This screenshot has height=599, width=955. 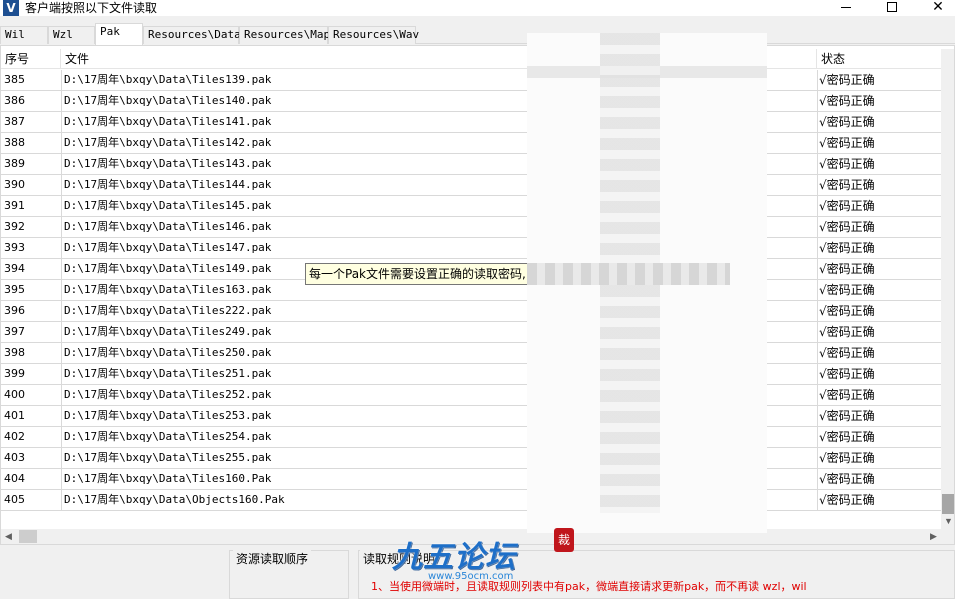 I want to click on row-index: 393, so click(x=14, y=247).